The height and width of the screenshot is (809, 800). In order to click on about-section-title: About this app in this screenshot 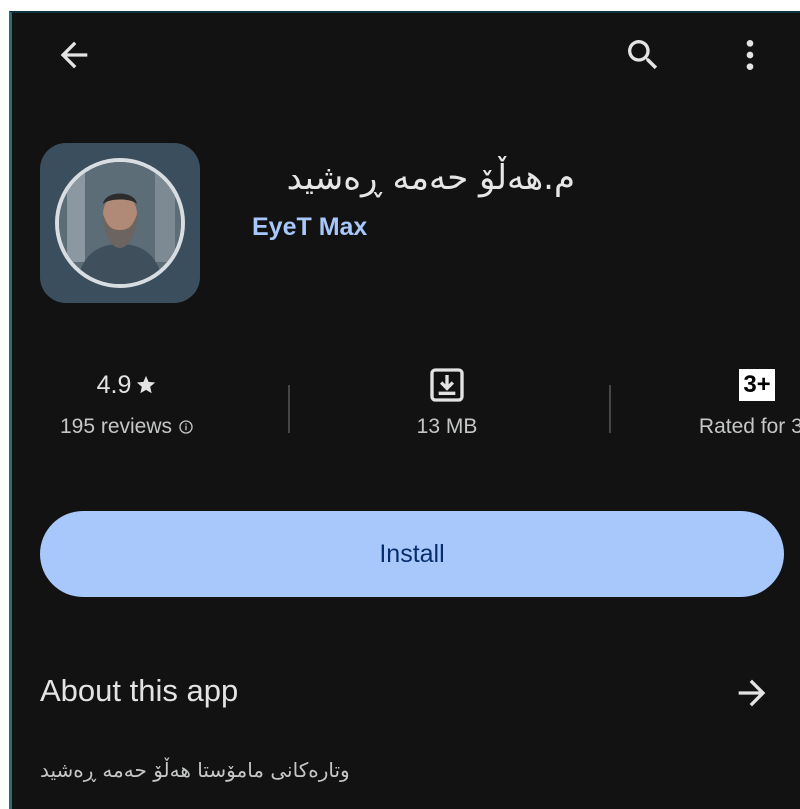, I will do `click(139, 690)`.